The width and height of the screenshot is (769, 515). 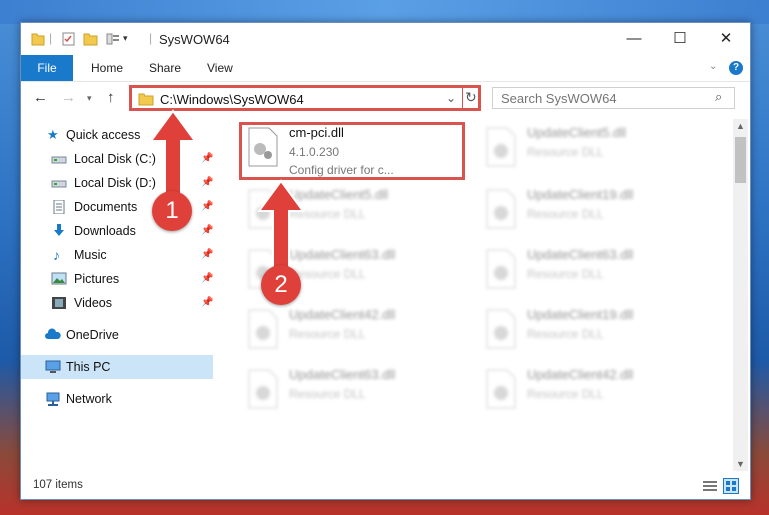 I want to click on sidebar-item-onedrive: OneDrive, so click(x=117, y=335).